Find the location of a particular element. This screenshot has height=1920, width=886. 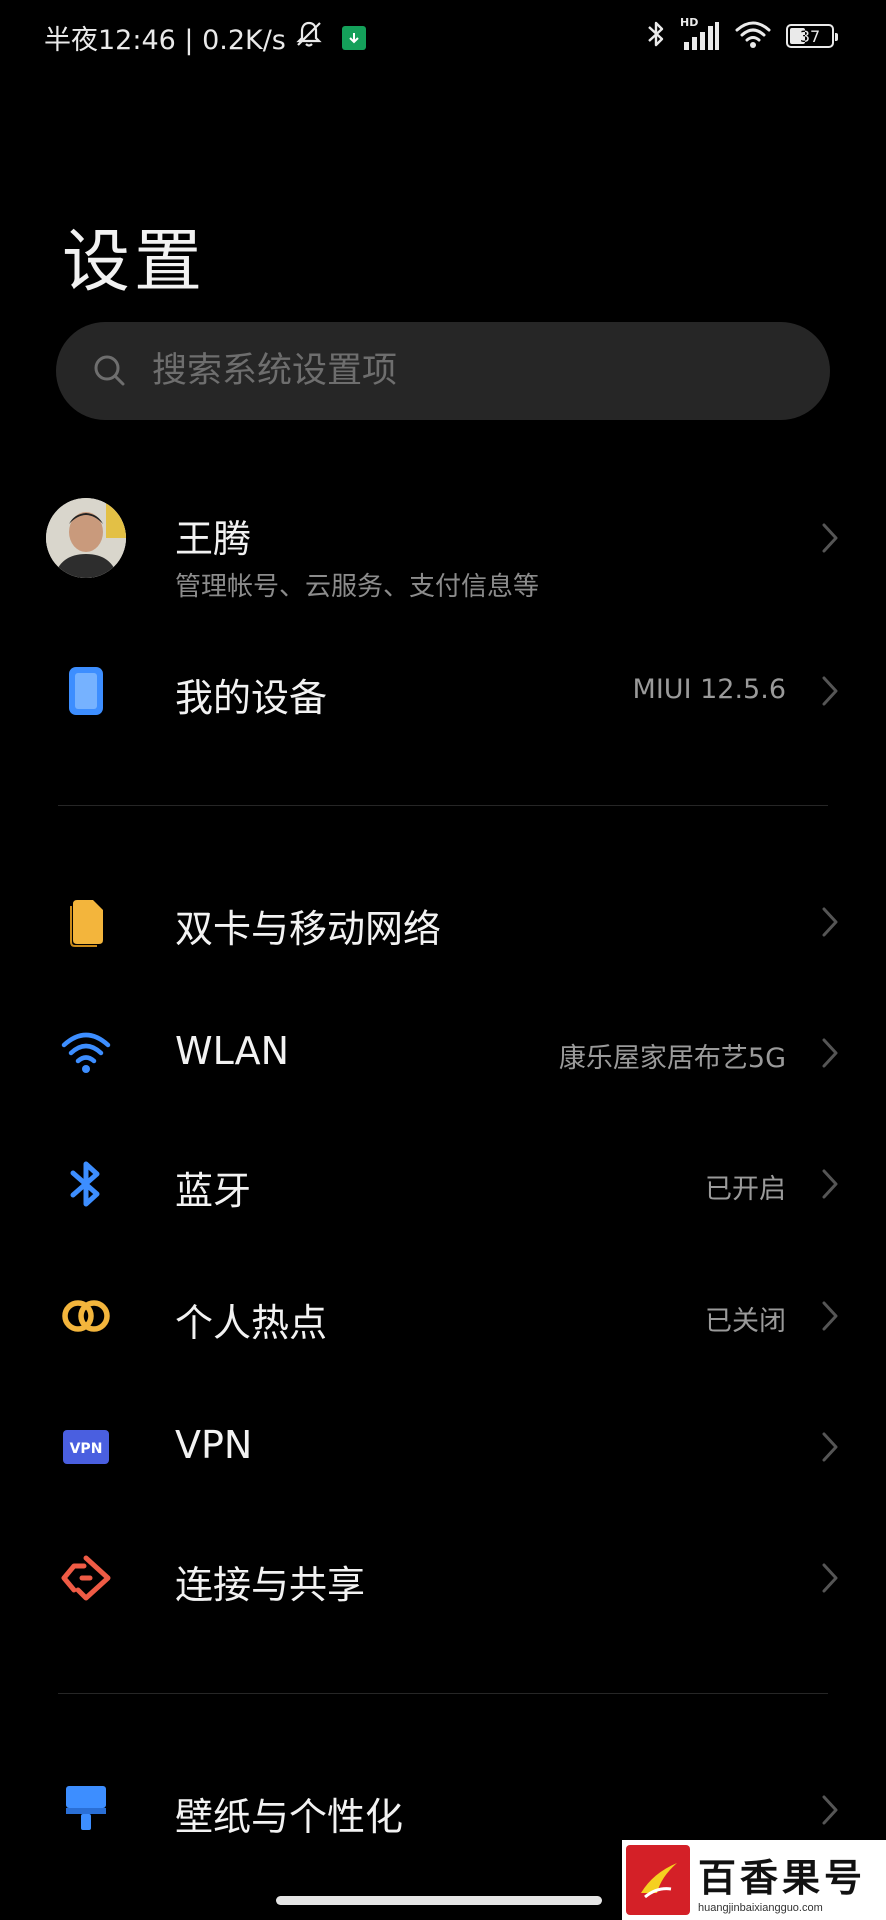

watermark-name: 百香果号 is located at coordinates (782, 1877).